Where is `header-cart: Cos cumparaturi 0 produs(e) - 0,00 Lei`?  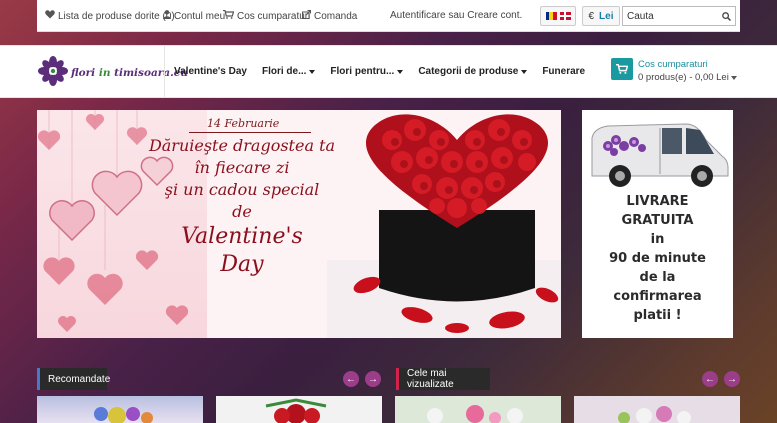 header-cart: Cos cumparaturi 0 produs(e) - 0,00 Lei is located at coordinates (674, 71).